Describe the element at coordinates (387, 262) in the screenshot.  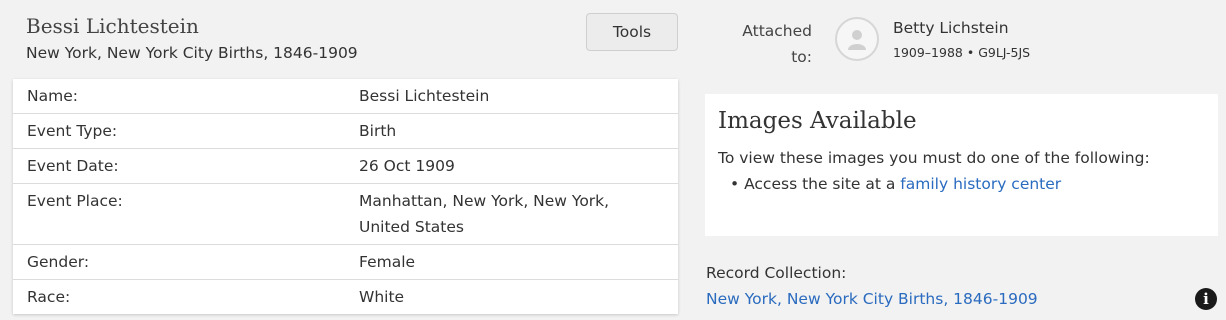
I see `field-value: Female` at that location.